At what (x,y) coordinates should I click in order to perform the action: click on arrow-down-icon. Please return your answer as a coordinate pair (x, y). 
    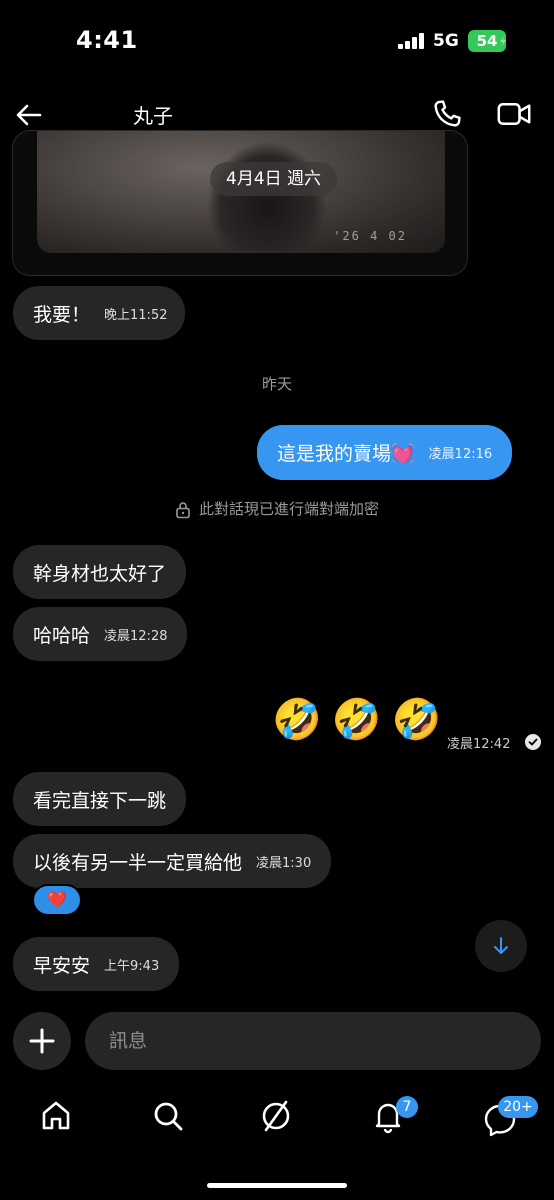
    Looking at the image, I should click on (501, 945).